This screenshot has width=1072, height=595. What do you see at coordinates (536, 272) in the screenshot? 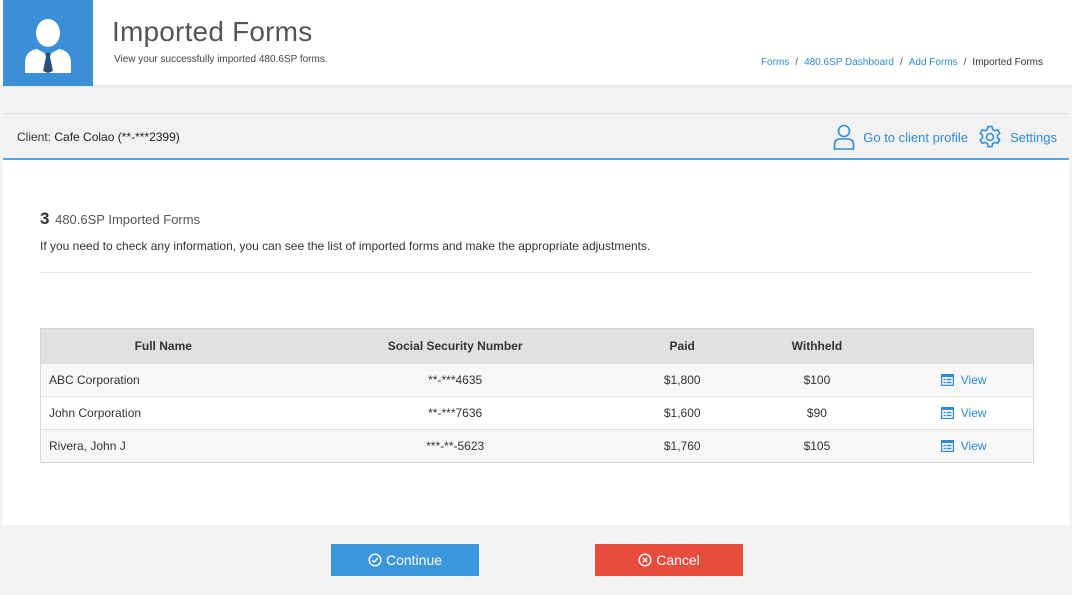
I see `divider` at bounding box center [536, 272].